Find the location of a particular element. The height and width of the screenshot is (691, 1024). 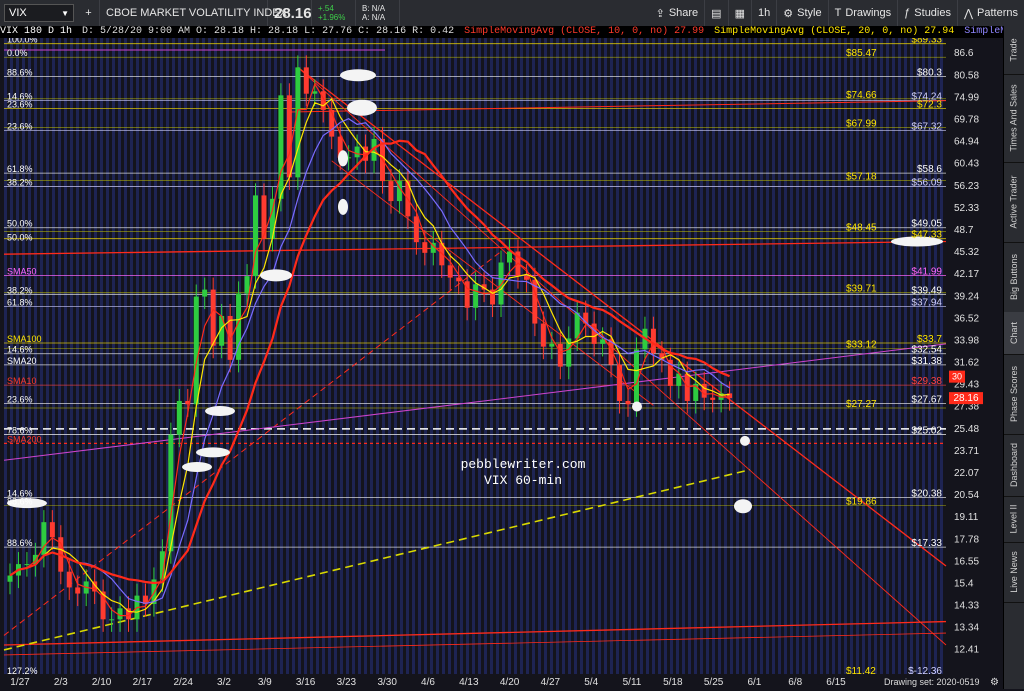

yellow-level-label: $74.66 is located at coordinates (861, 95).